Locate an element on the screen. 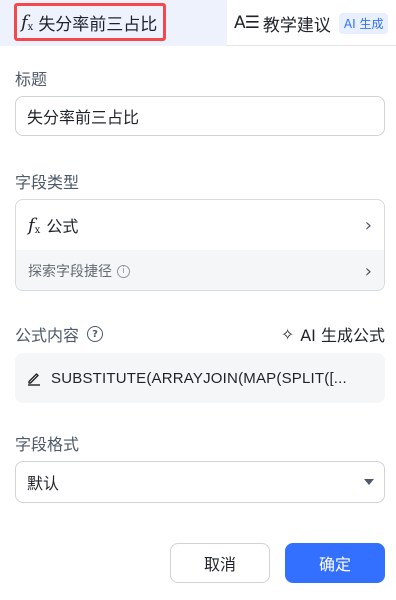 This screenshot has width=396, height=600. info-icon: i is located at coordinates (123, 271).